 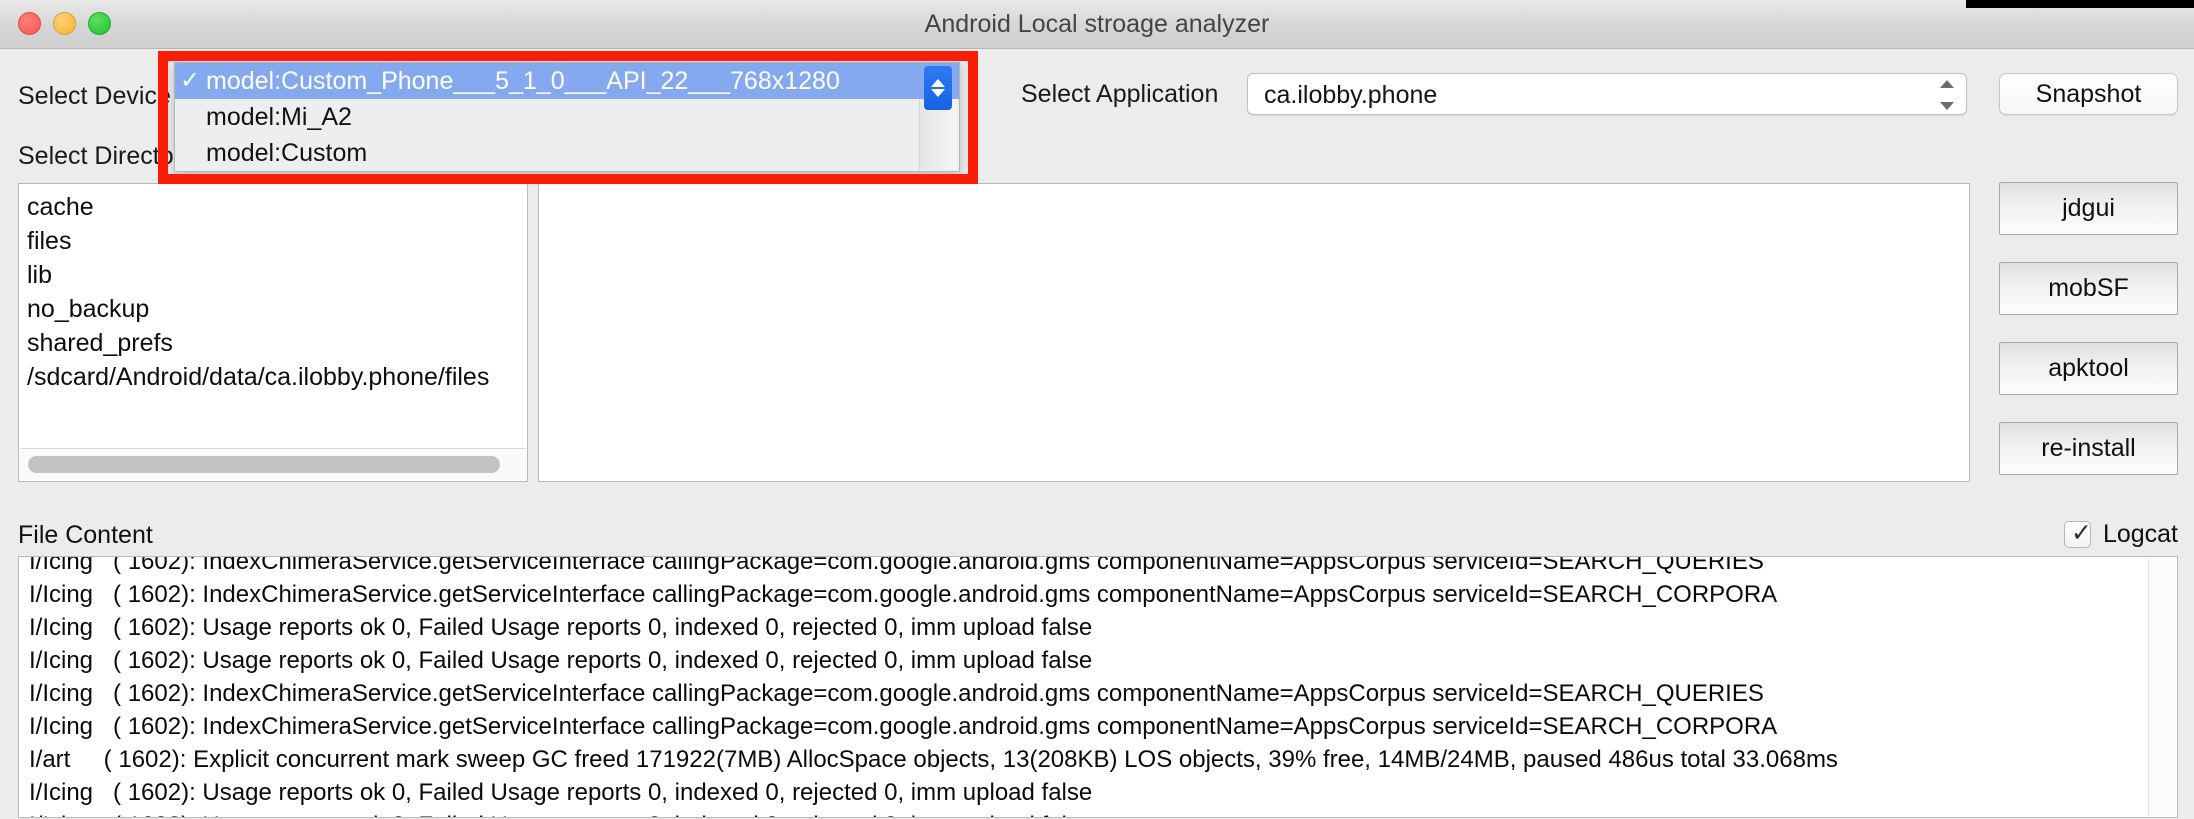 I want to click on device-dropdown-item-2: model:Custom, so click(x=567, y=153).